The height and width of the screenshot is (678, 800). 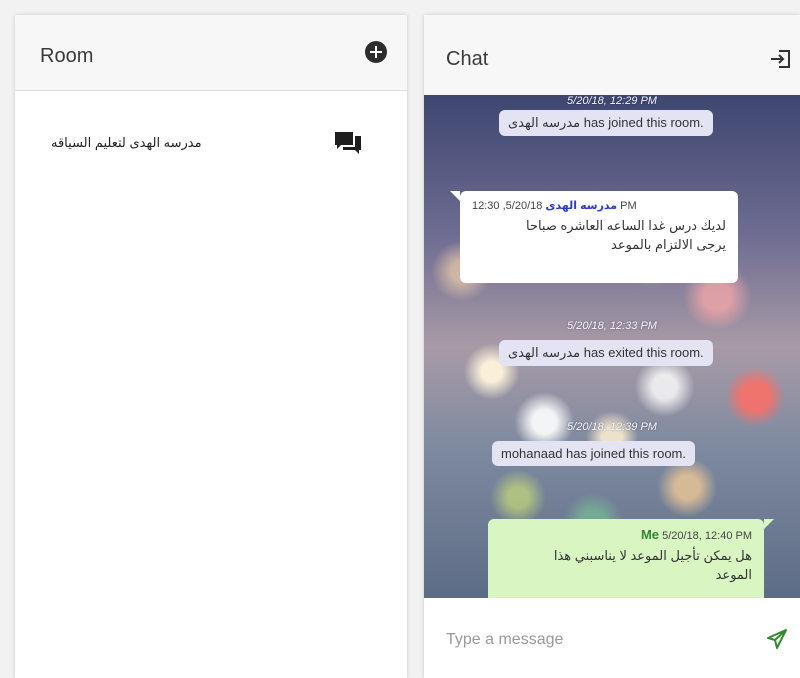 What do you see at coordinates (612, 101) in the screenshot?
I see `message-timestamp: 5/20/18, 12:29 PM` at bounding box center [612, 101].